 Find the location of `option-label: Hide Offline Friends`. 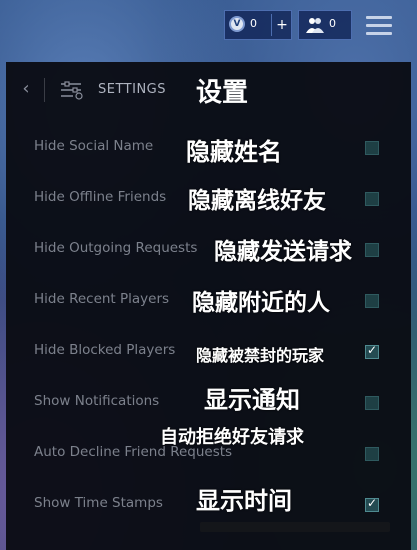

option-label: Hide Offline Friends is located at coordinates (100, 197).